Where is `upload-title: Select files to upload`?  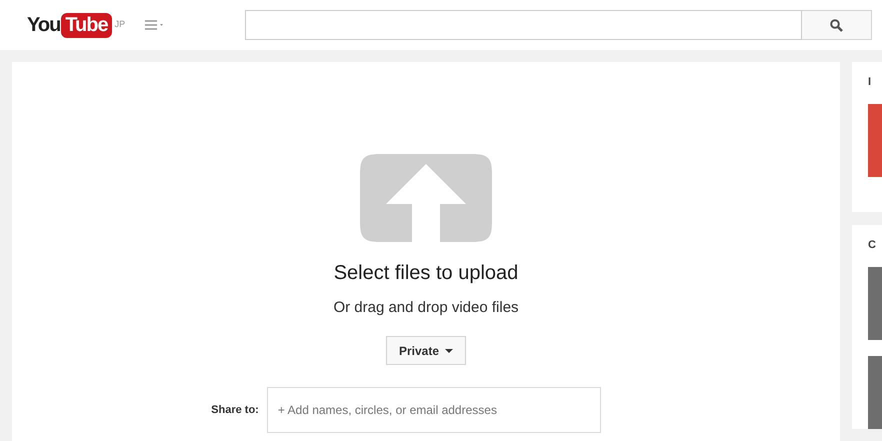
upload-title: Select files to upload is located at coordinates (426, 273).